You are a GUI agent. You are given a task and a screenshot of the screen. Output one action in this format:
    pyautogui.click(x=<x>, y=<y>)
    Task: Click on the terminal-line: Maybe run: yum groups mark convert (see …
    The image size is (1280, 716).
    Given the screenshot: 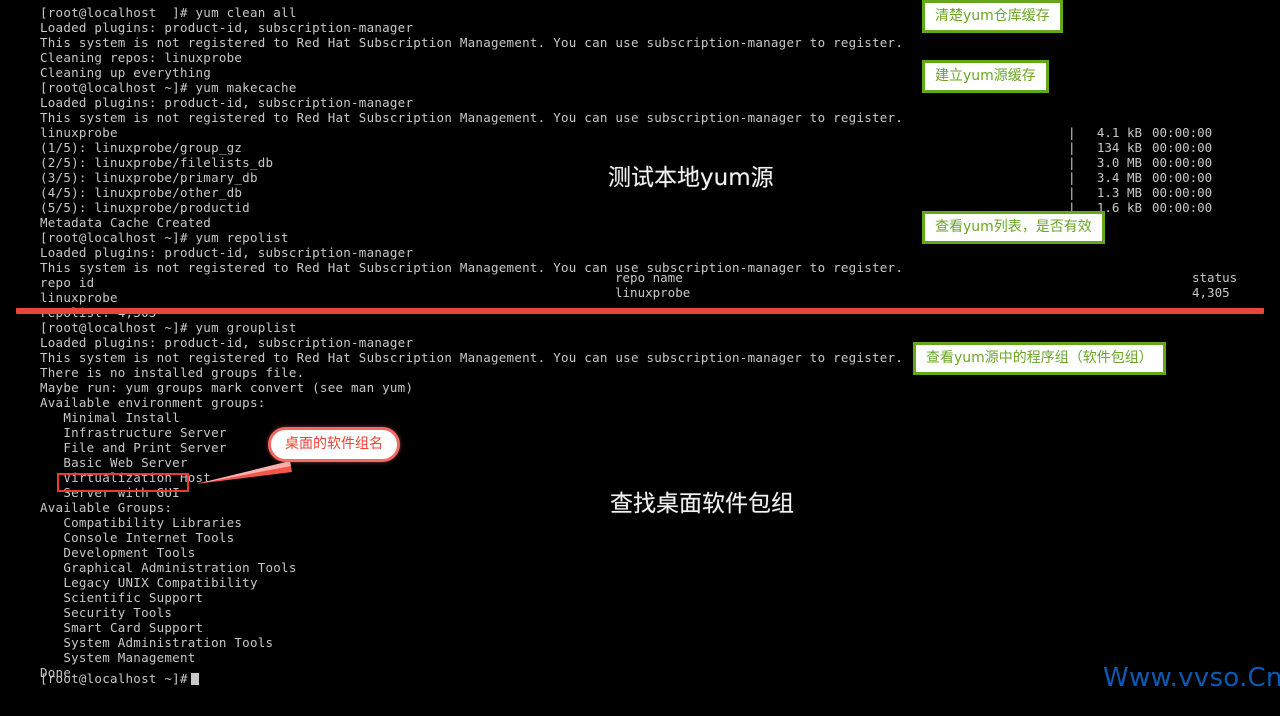 What is the action you would take?
    pyautogui.click(x=227, y=387)
    